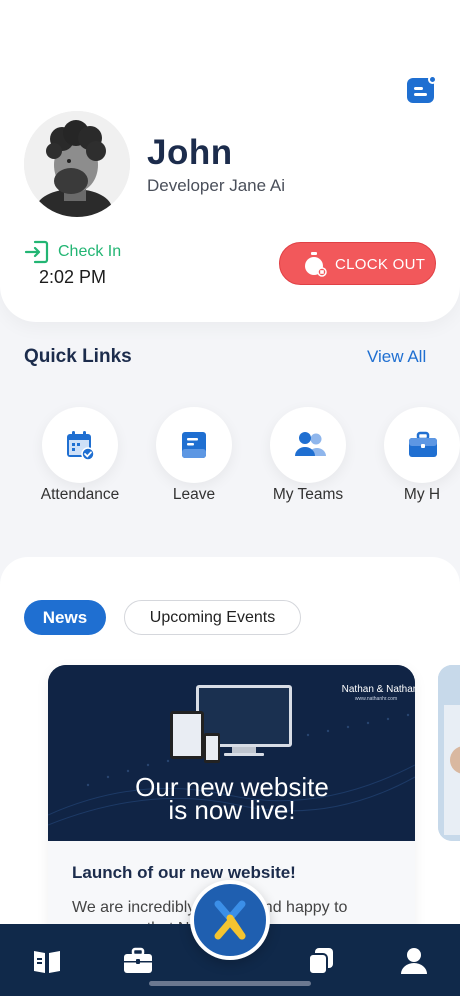  I want to click on user-icon, so click(414, 961).